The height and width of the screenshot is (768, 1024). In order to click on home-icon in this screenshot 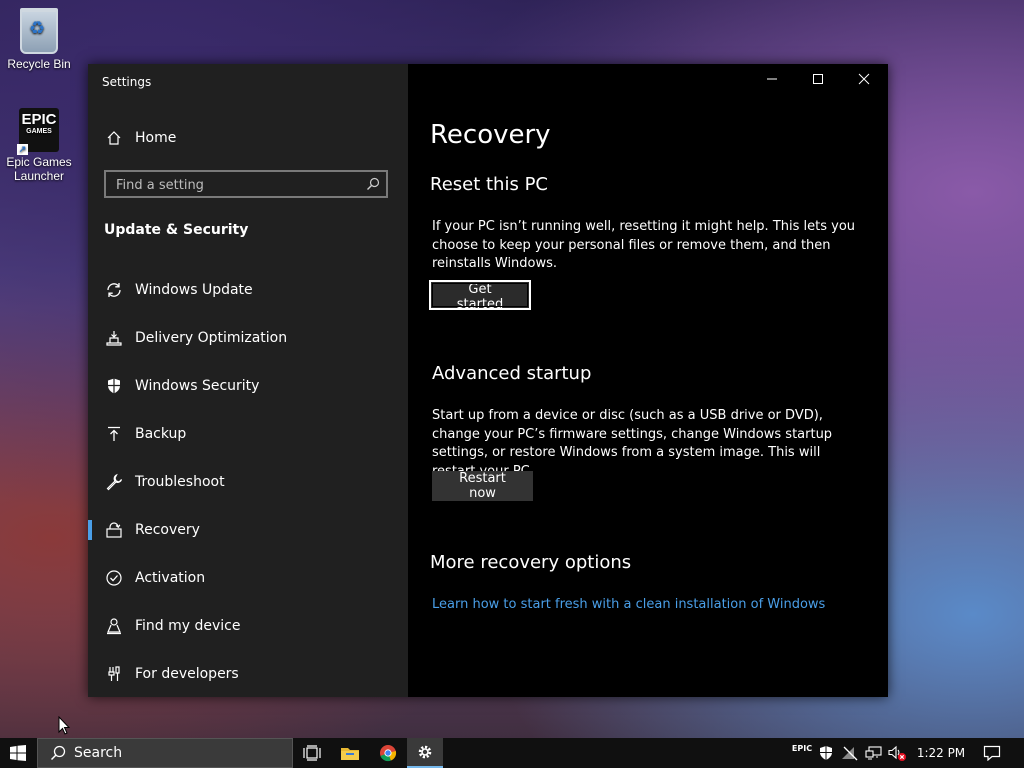, I will do `click(114, 138)`.